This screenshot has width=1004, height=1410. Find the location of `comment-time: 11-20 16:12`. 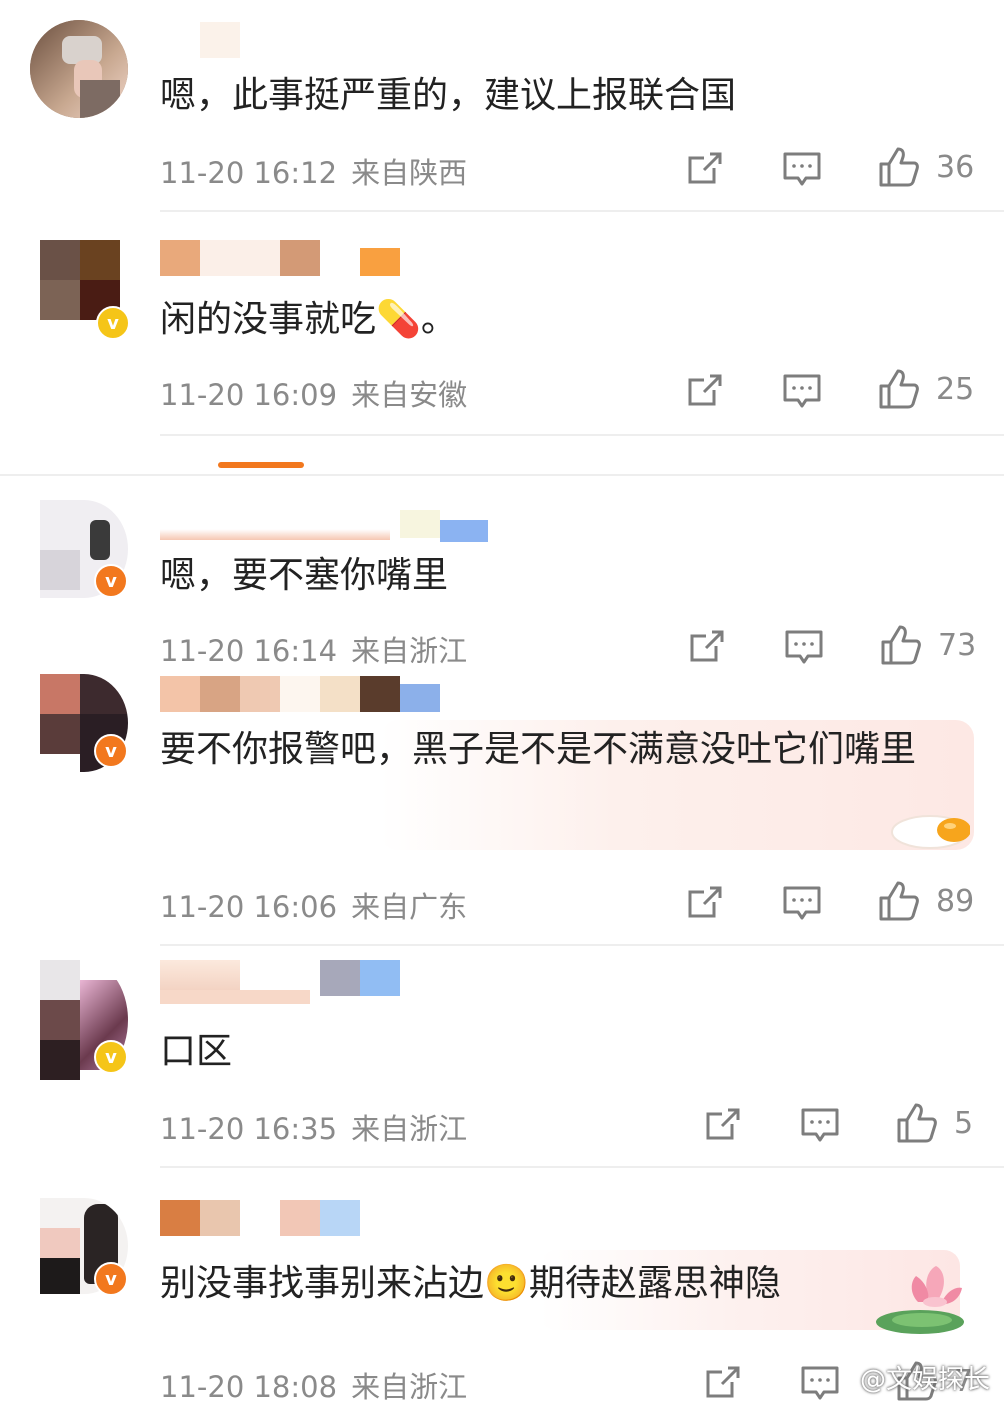

comment-time: 11-20 16:12 is located at coordinates (249, 173).